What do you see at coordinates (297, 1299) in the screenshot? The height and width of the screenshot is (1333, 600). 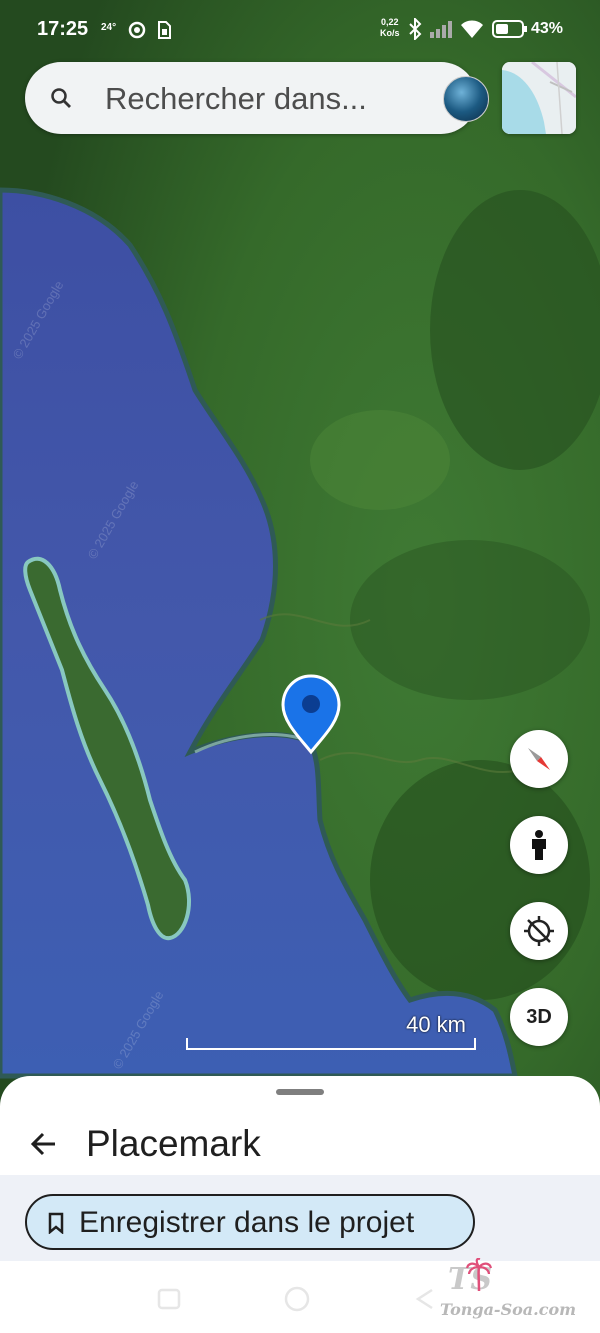 I see `home-icon` at bounding box center [297, 1299].